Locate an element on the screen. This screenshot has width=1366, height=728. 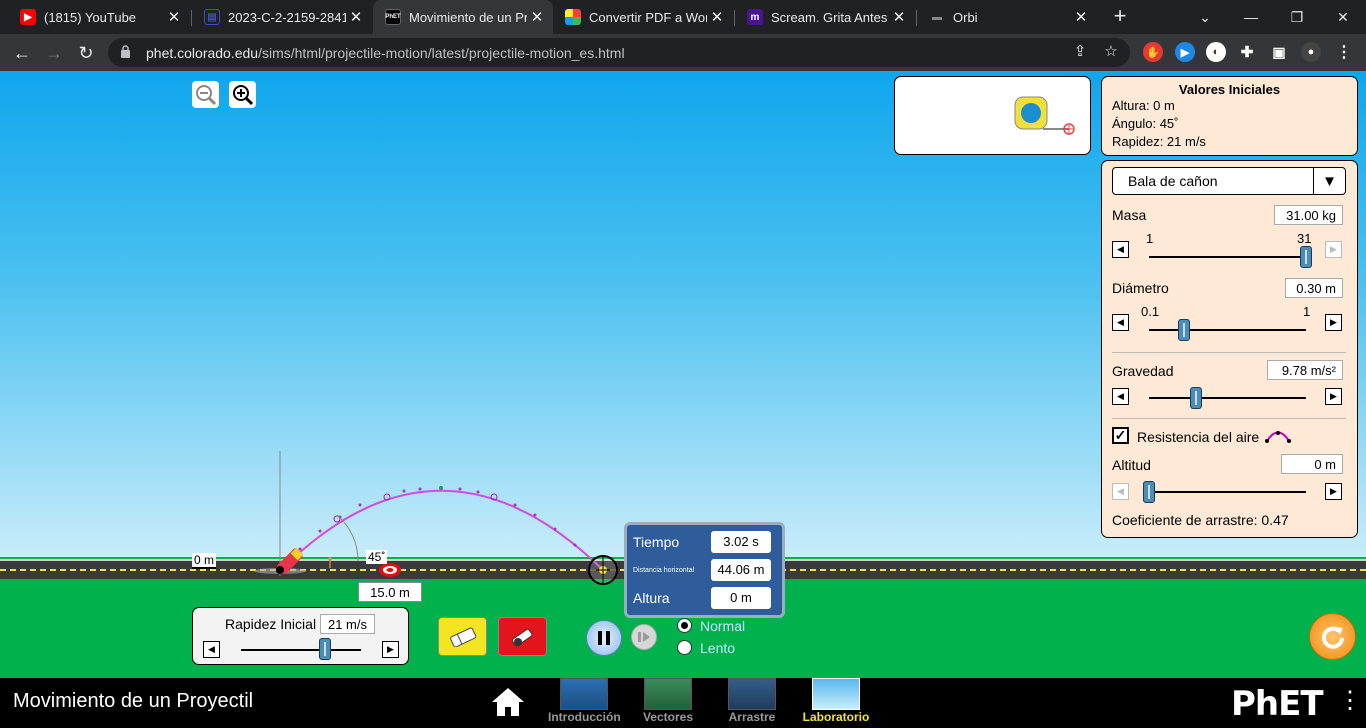
tab-search-icon: ⌄ is located at coordinates (1205, 17).